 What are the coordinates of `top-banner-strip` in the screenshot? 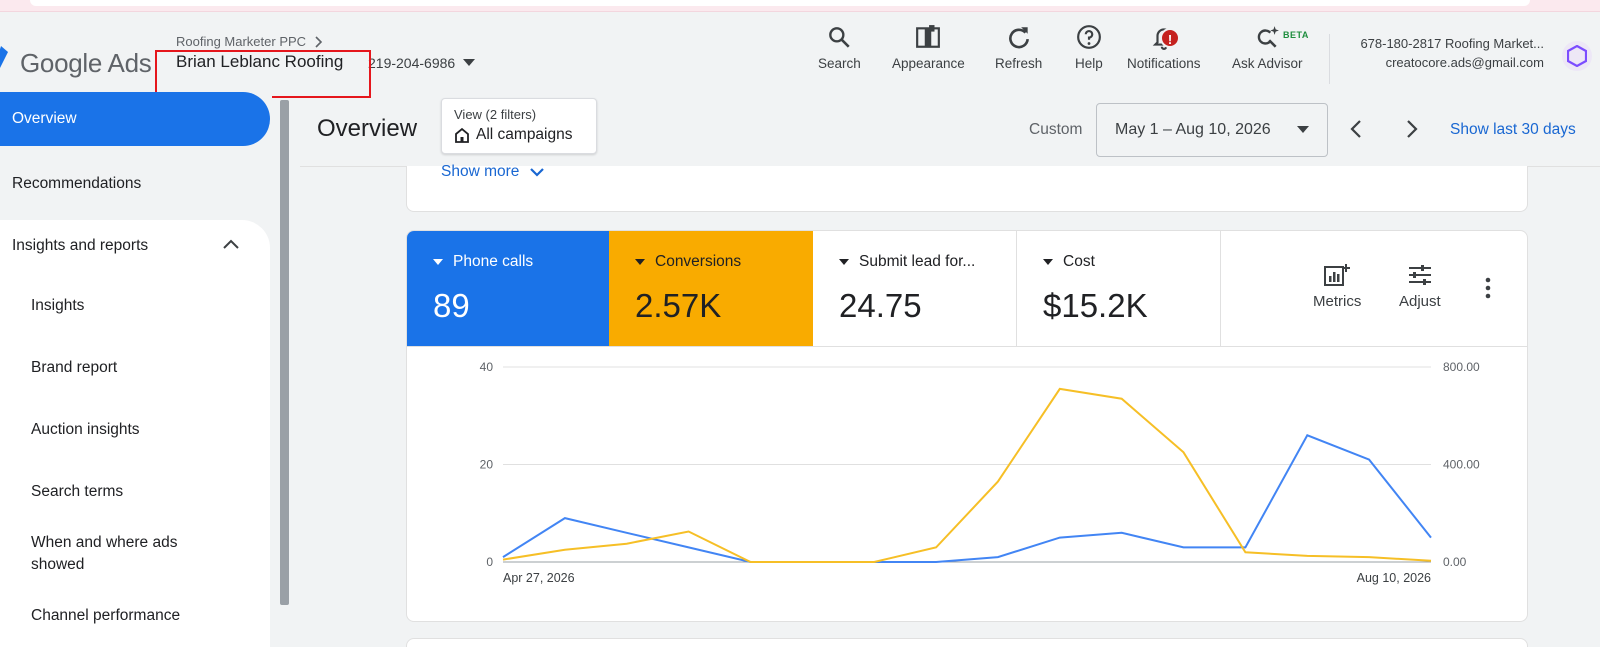 It's located at (800, 6).